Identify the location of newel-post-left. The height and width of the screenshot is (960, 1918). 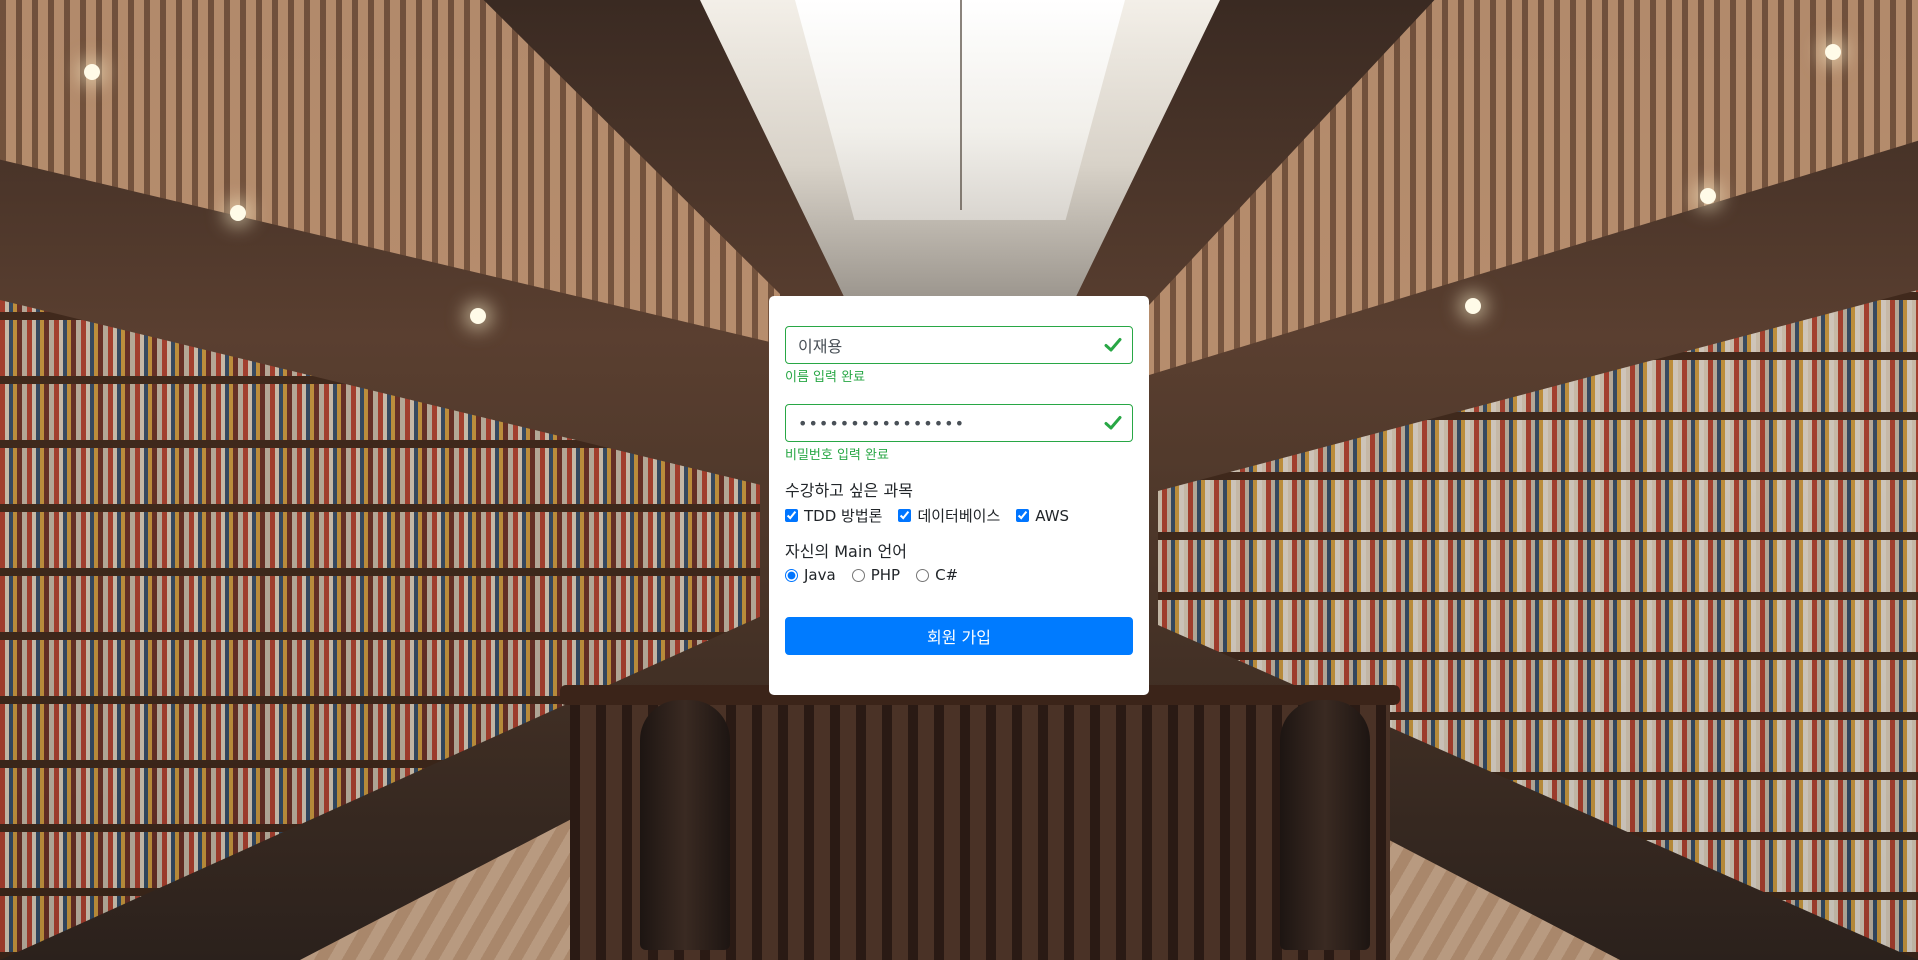
(685, 825).